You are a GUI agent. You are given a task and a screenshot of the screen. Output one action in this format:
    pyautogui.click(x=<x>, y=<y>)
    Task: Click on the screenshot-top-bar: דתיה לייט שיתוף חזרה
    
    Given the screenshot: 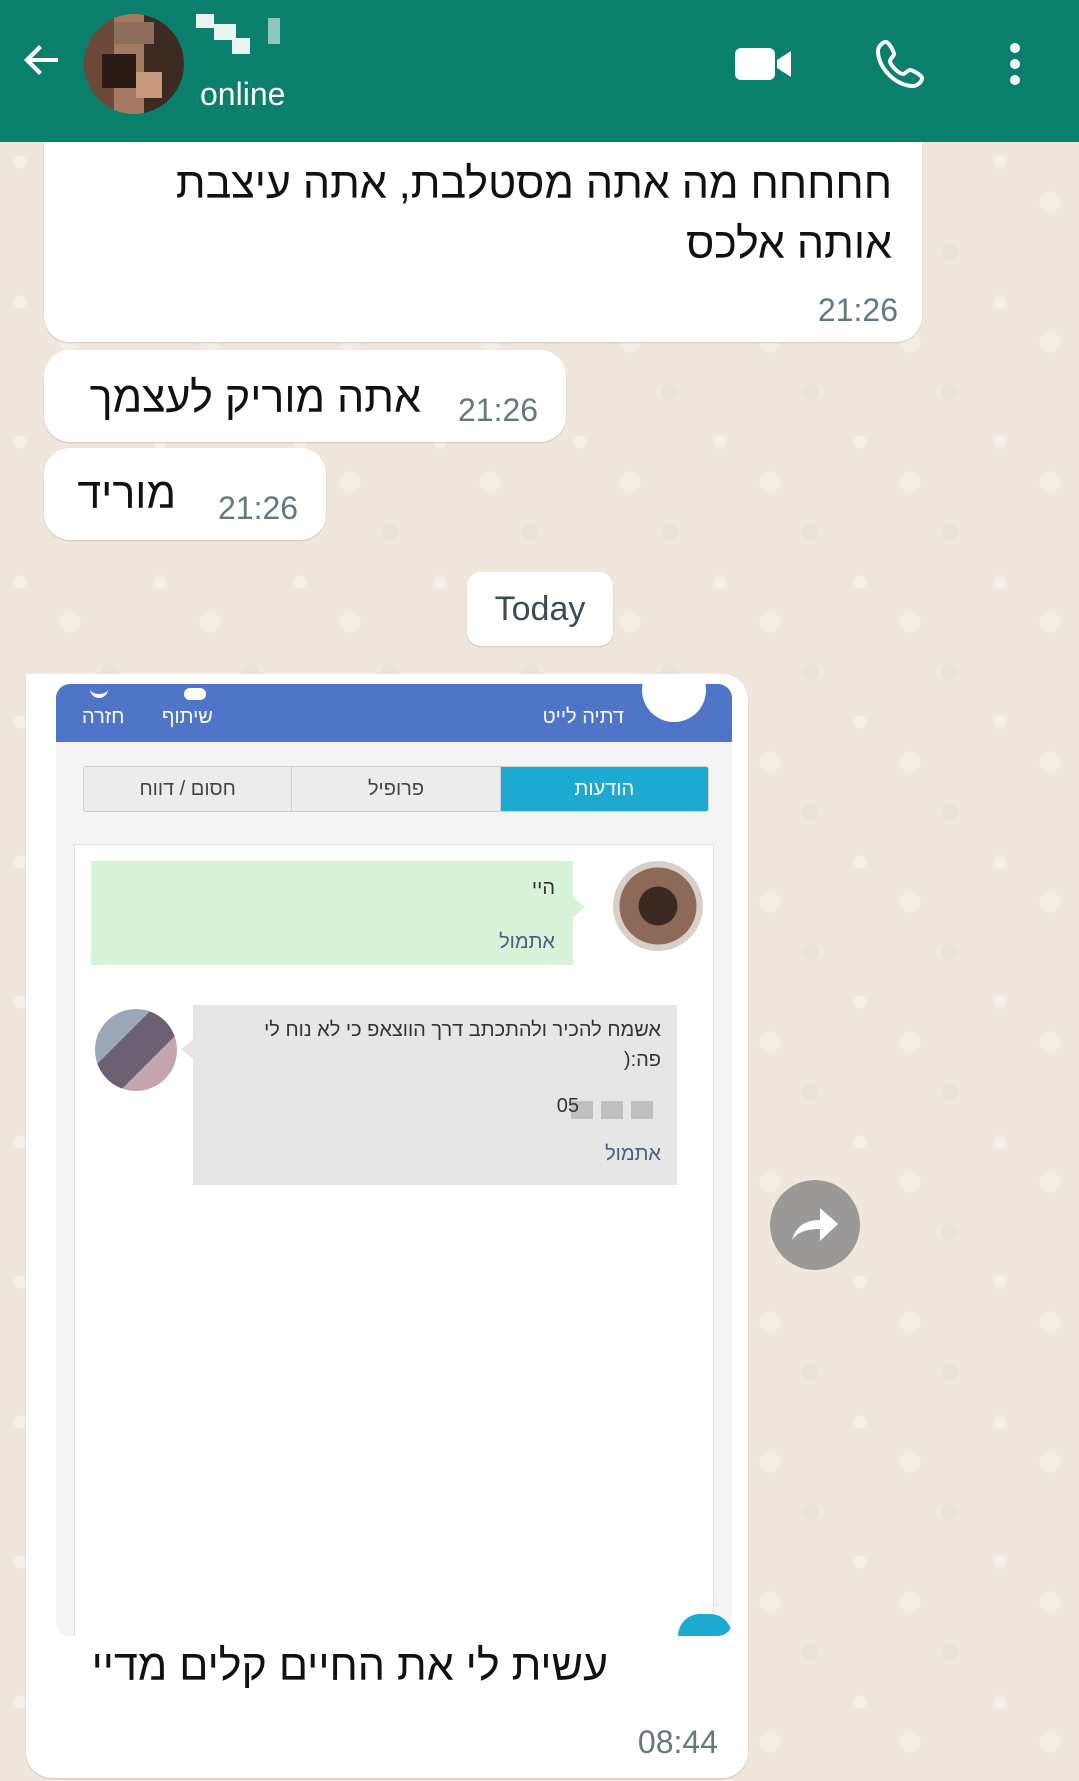 What is the action you would take?
    pyautogui.click(x=394, y=713)
    